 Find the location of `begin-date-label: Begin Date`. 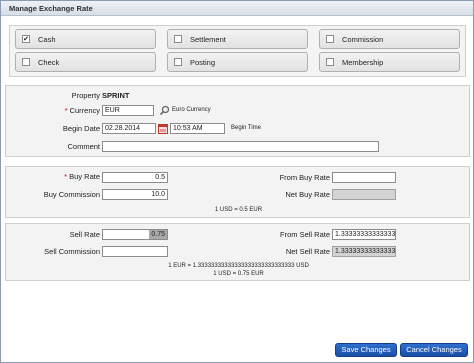

begin-date-label: Begin Date is located at coordinates (81, 128).